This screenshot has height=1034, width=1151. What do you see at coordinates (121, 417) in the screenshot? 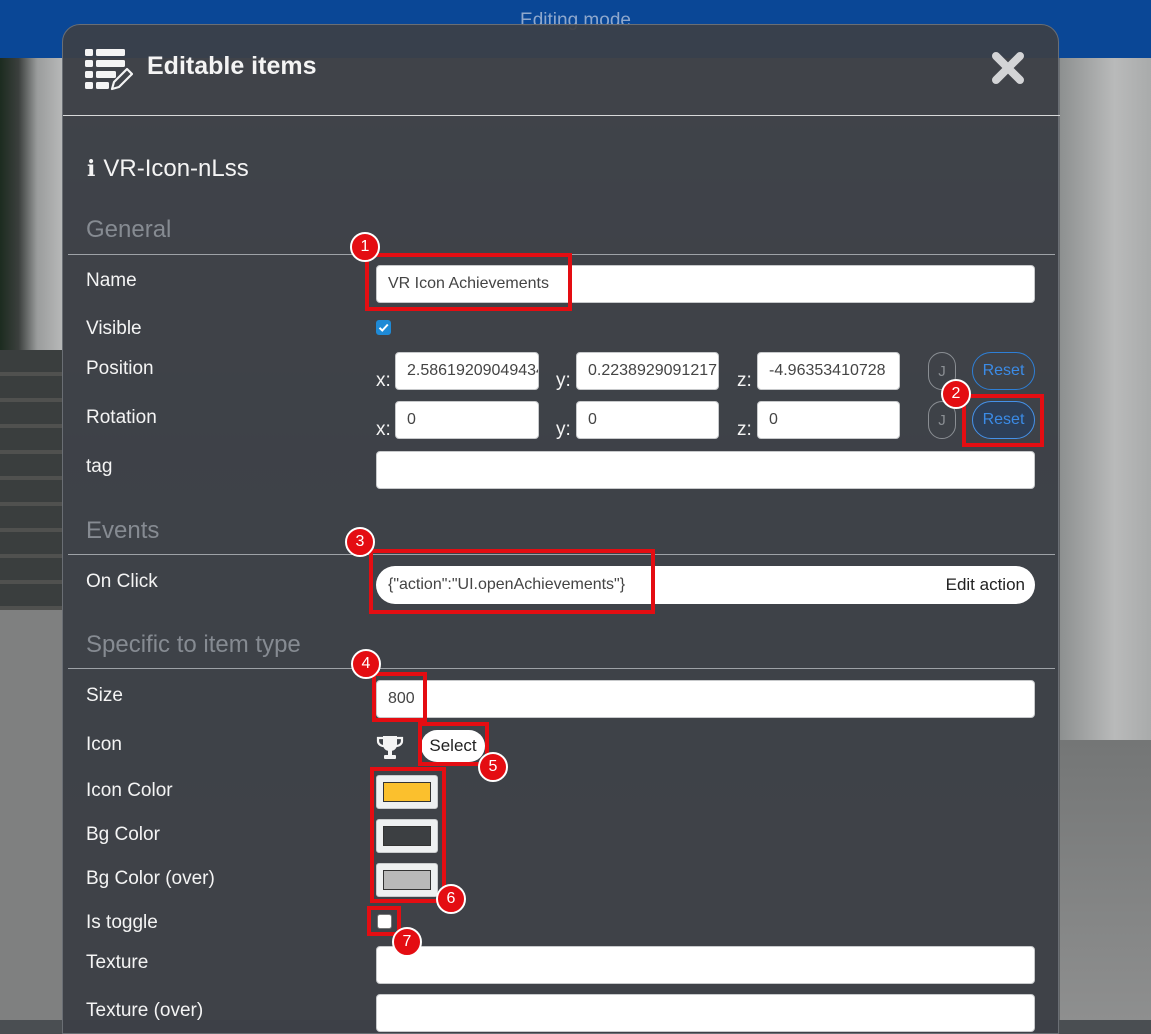
I see `rotation-label: Rotation` at bounding box center [121, 417].